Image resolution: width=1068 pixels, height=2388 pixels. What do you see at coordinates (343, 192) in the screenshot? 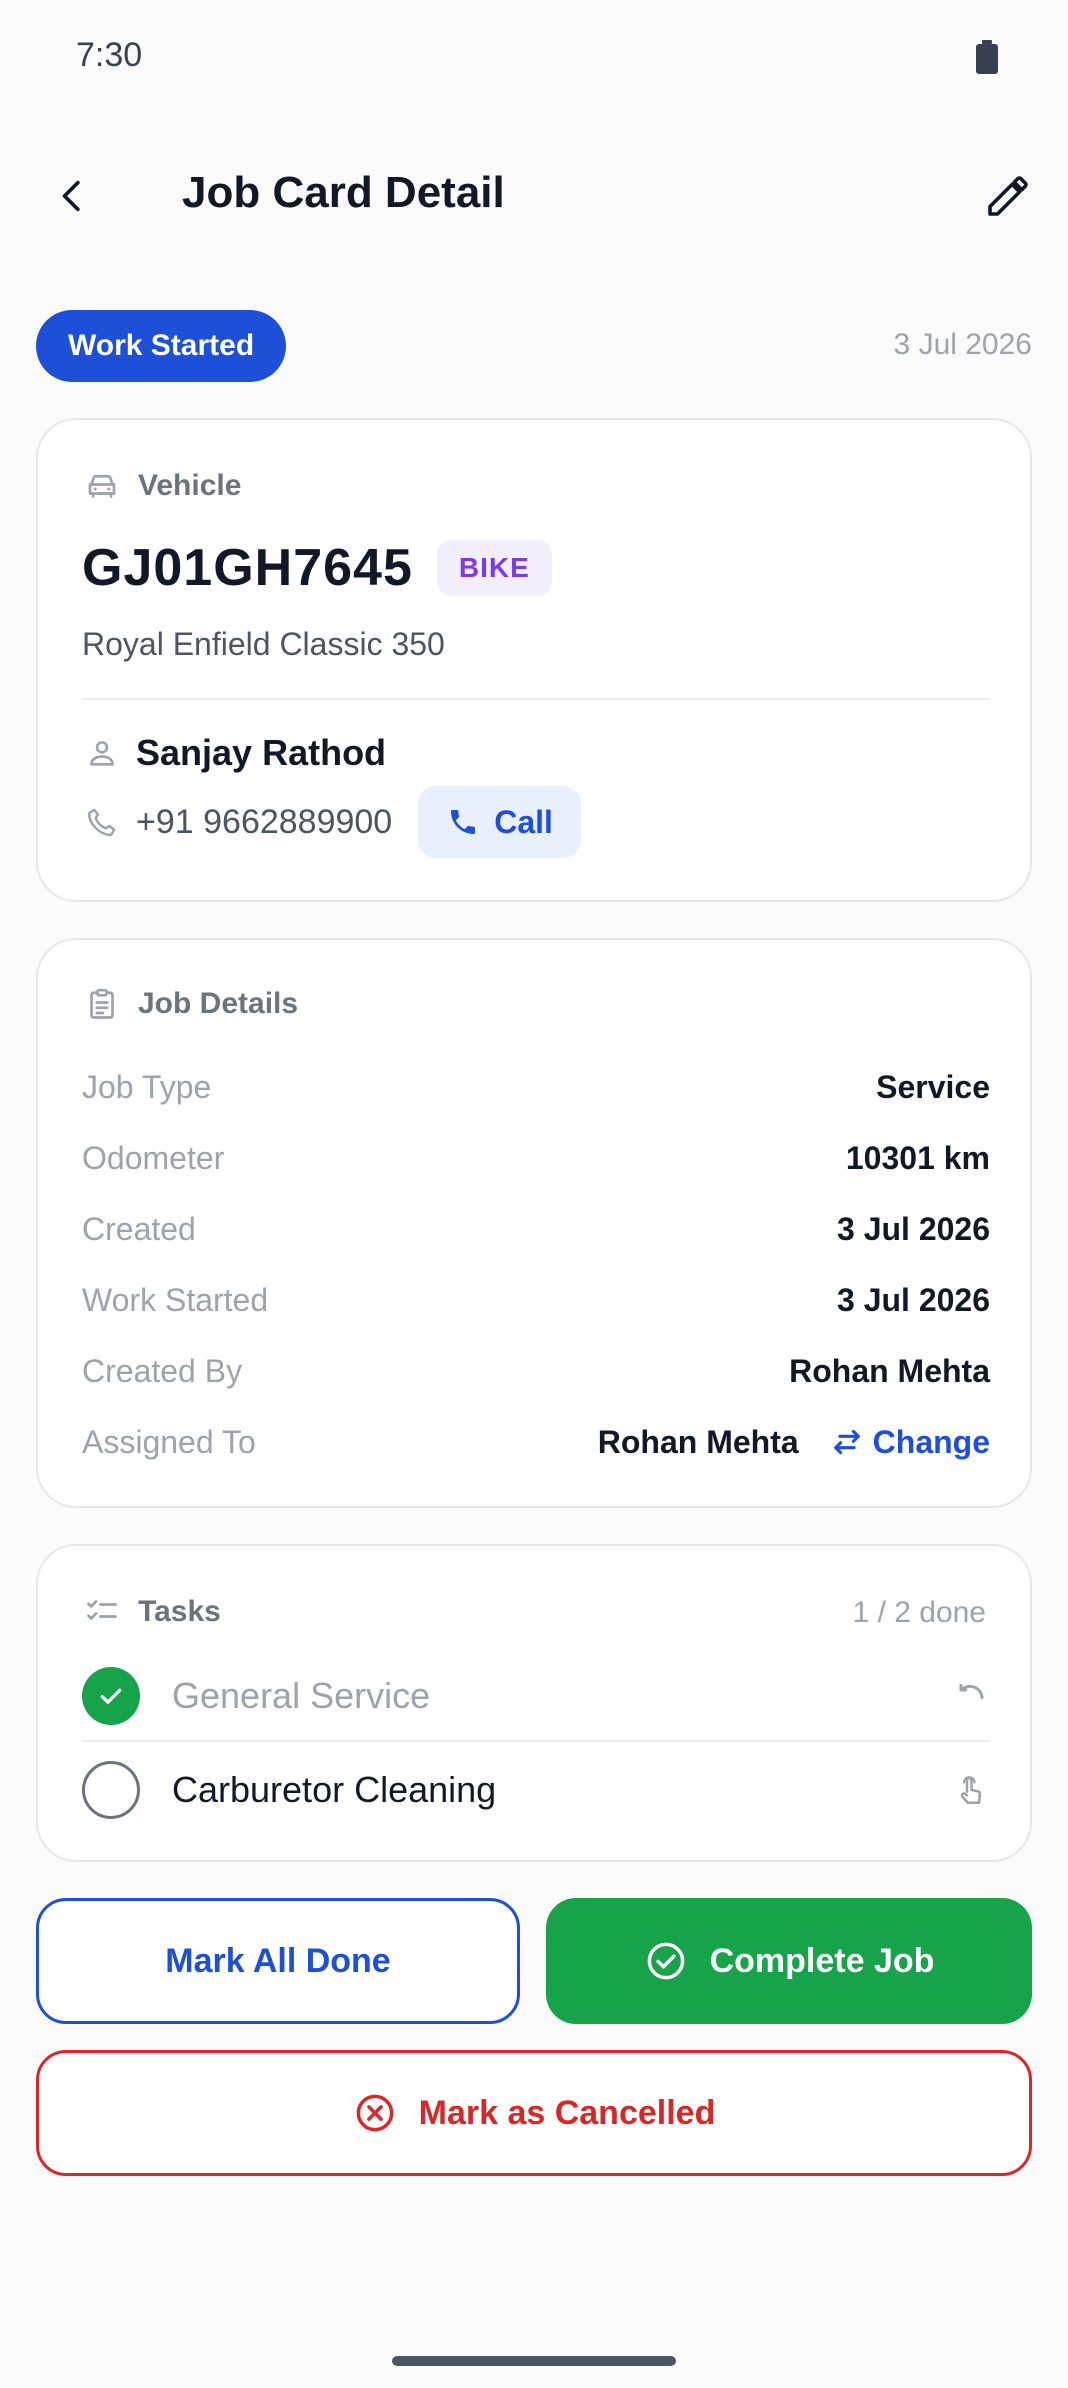
I see `page-title: Job Card Detail` at bounding box center [343, 192].